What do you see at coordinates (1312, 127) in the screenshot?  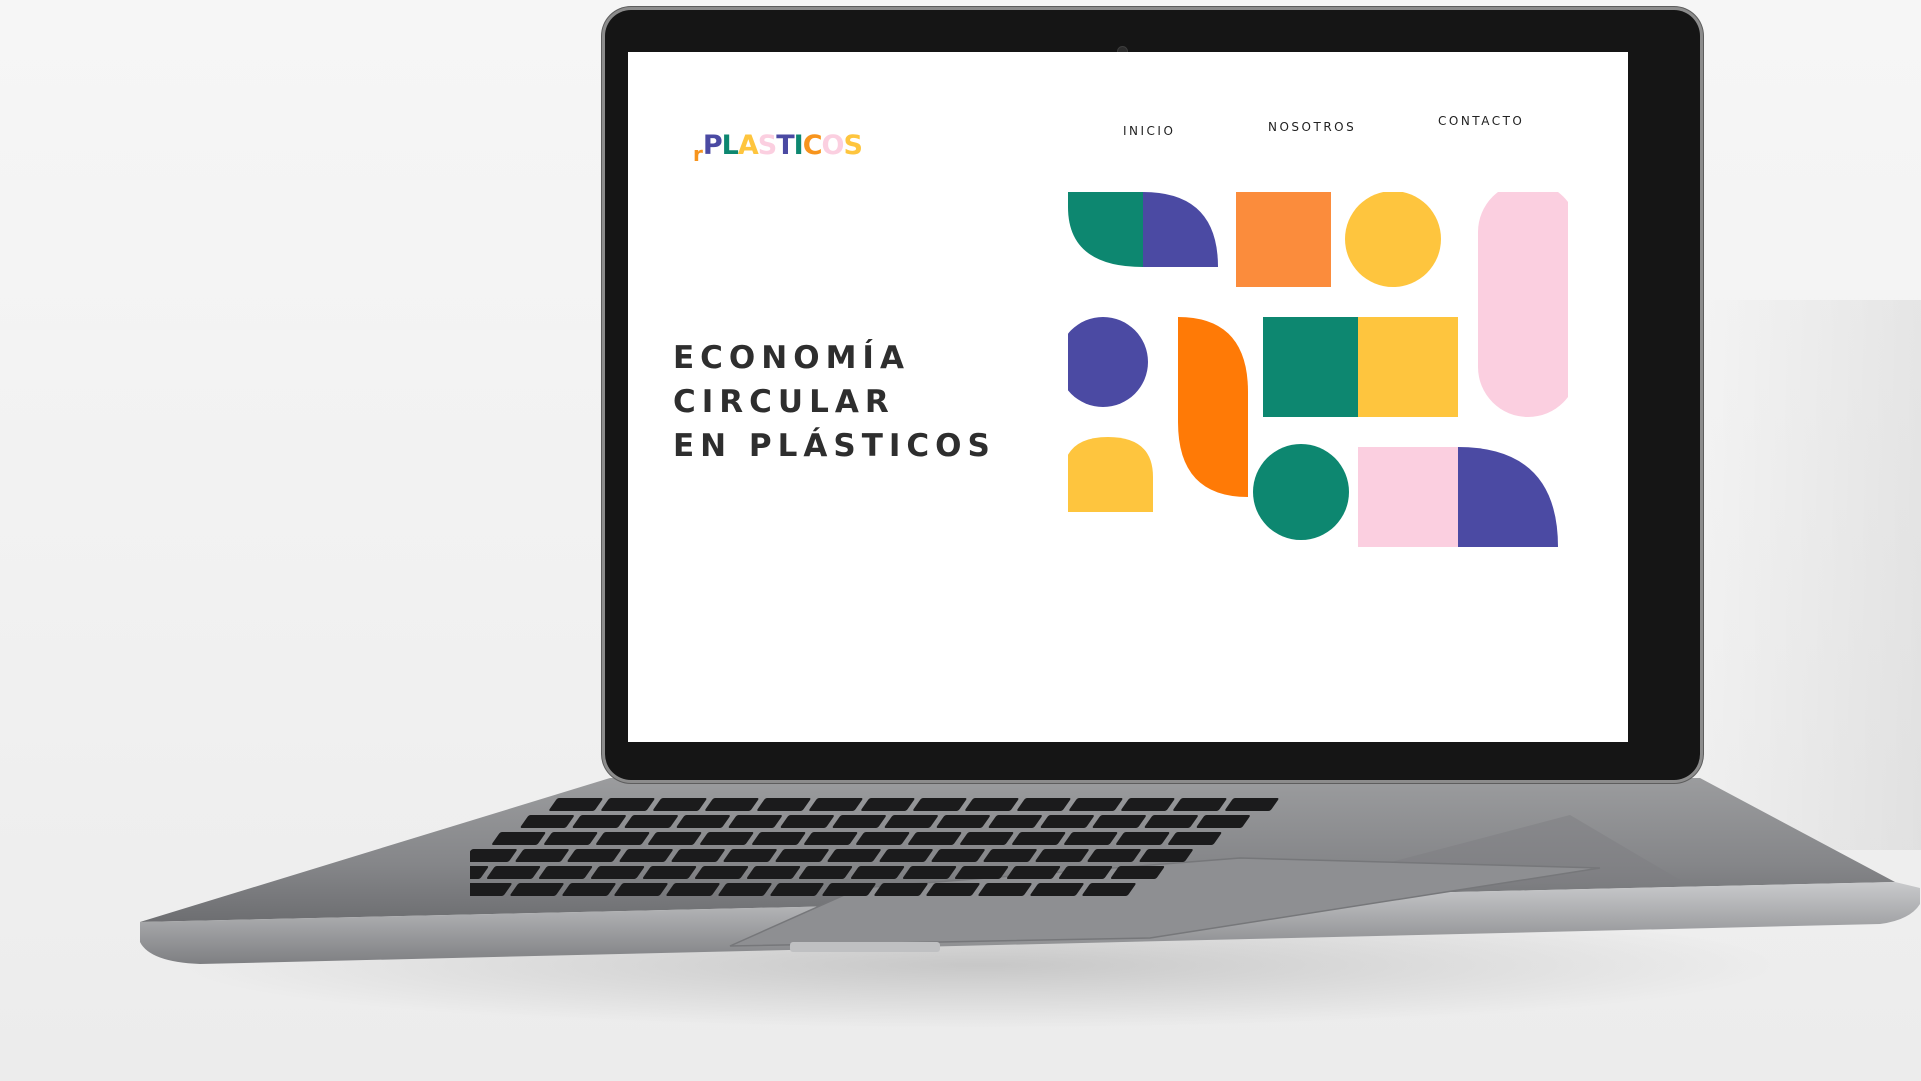 I see `nav-nosotros-link: NOSOTROS` at bounding box center [1312, 127].